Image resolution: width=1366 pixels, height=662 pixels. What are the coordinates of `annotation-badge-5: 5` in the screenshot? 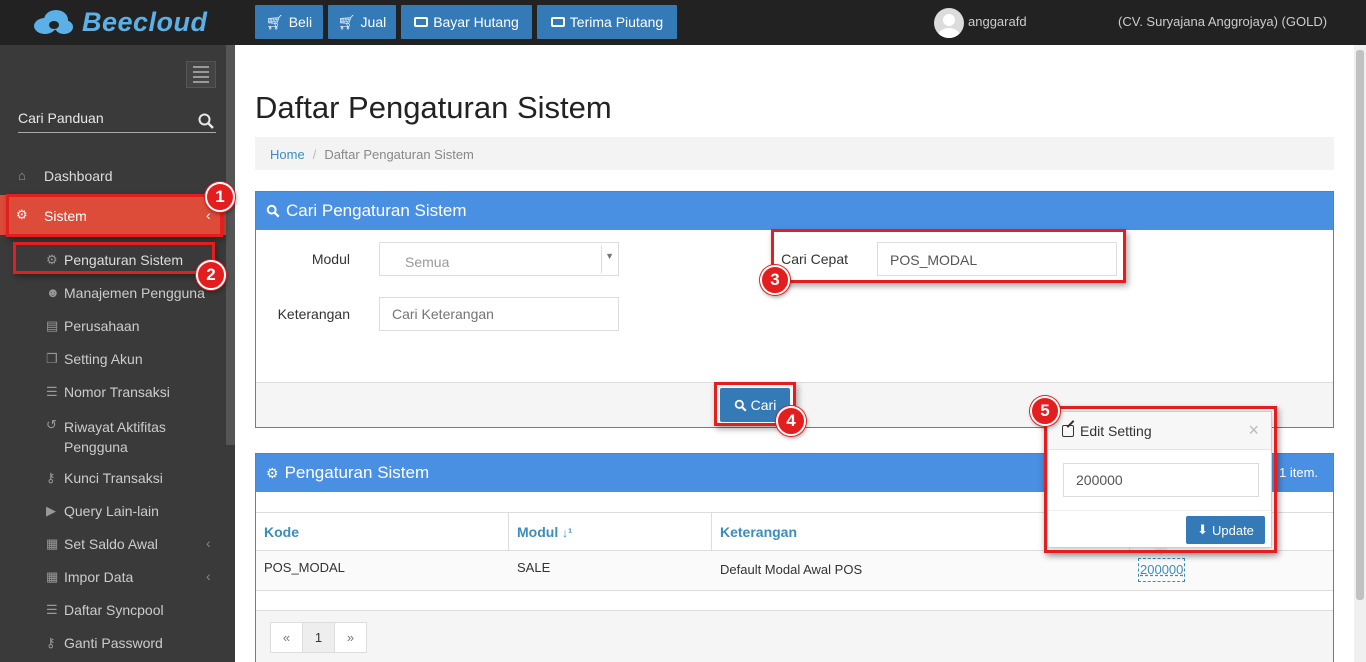 It's located at (1045, 411).